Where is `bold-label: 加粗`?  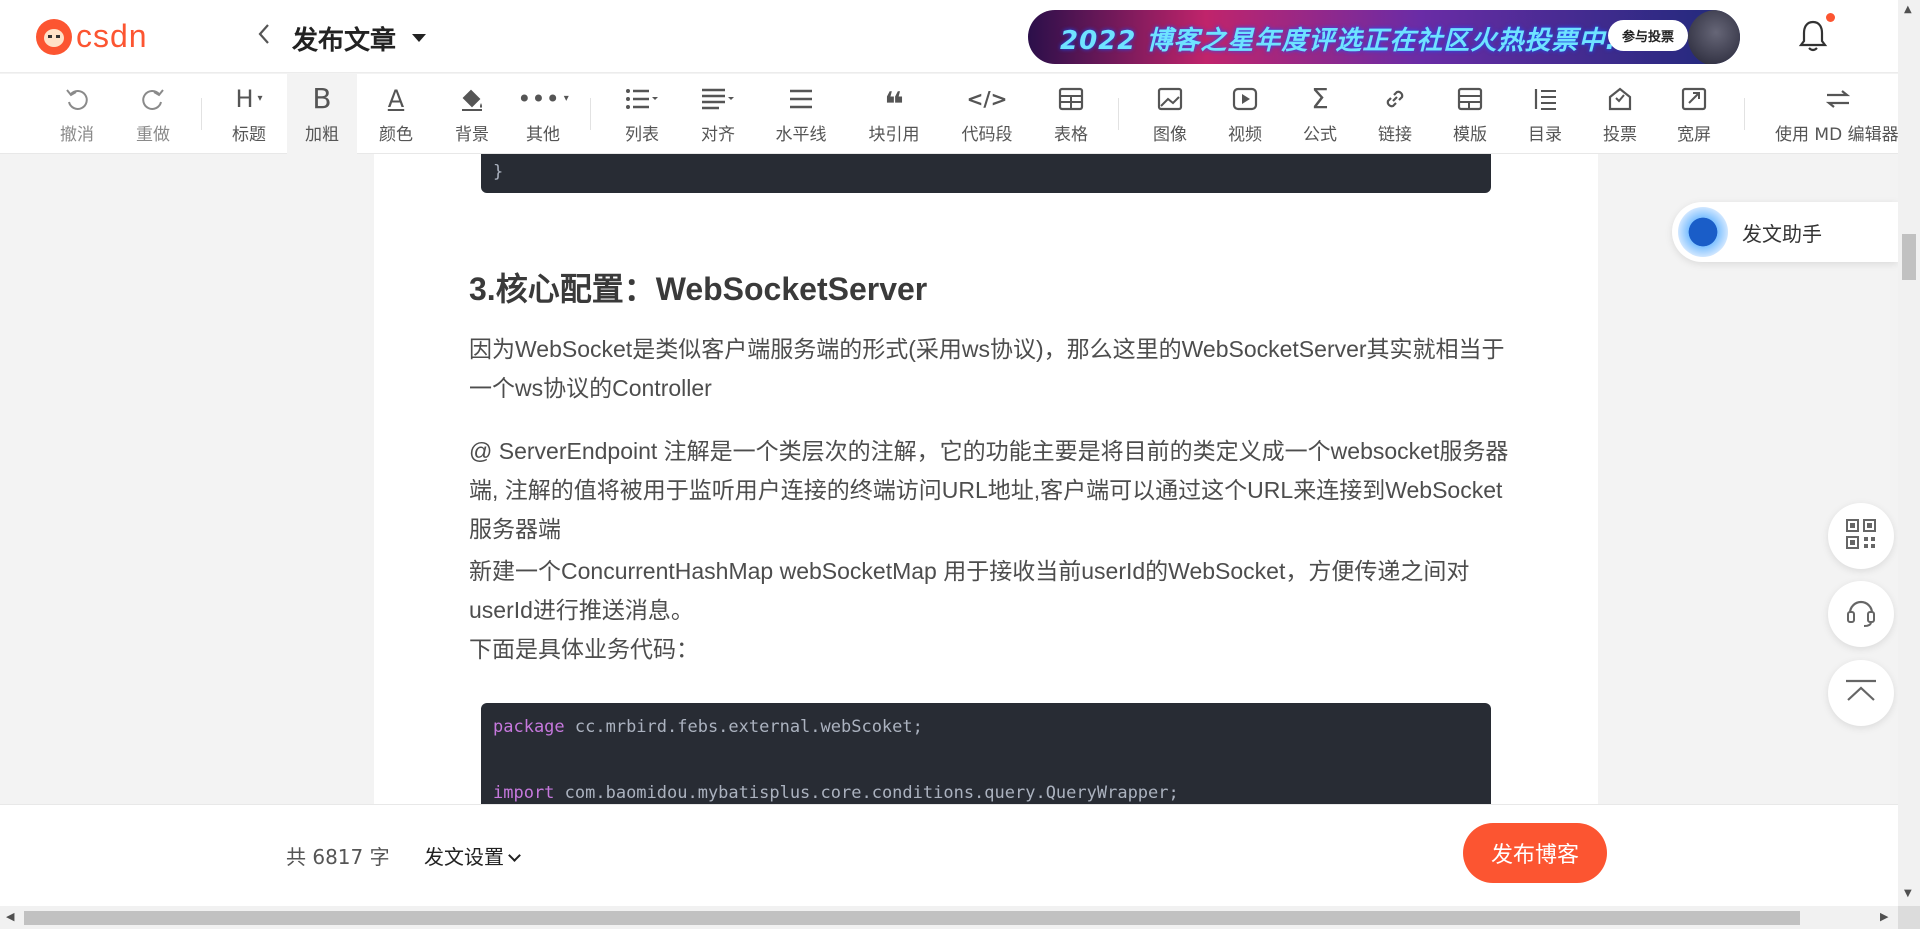 bold-label: 加粗 is located at coordinates (322, 134).